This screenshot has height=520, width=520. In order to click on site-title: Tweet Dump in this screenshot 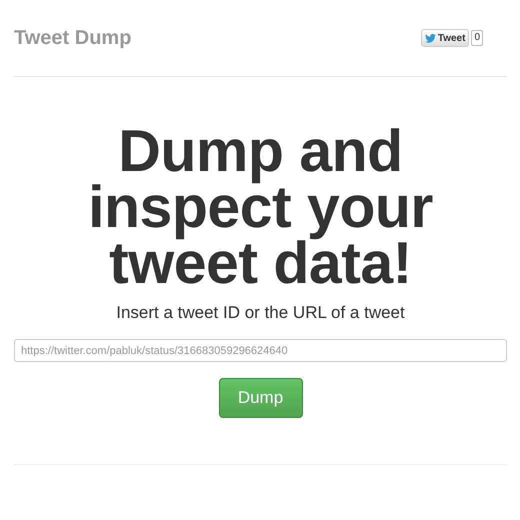, I will do `click(73, 38)`.